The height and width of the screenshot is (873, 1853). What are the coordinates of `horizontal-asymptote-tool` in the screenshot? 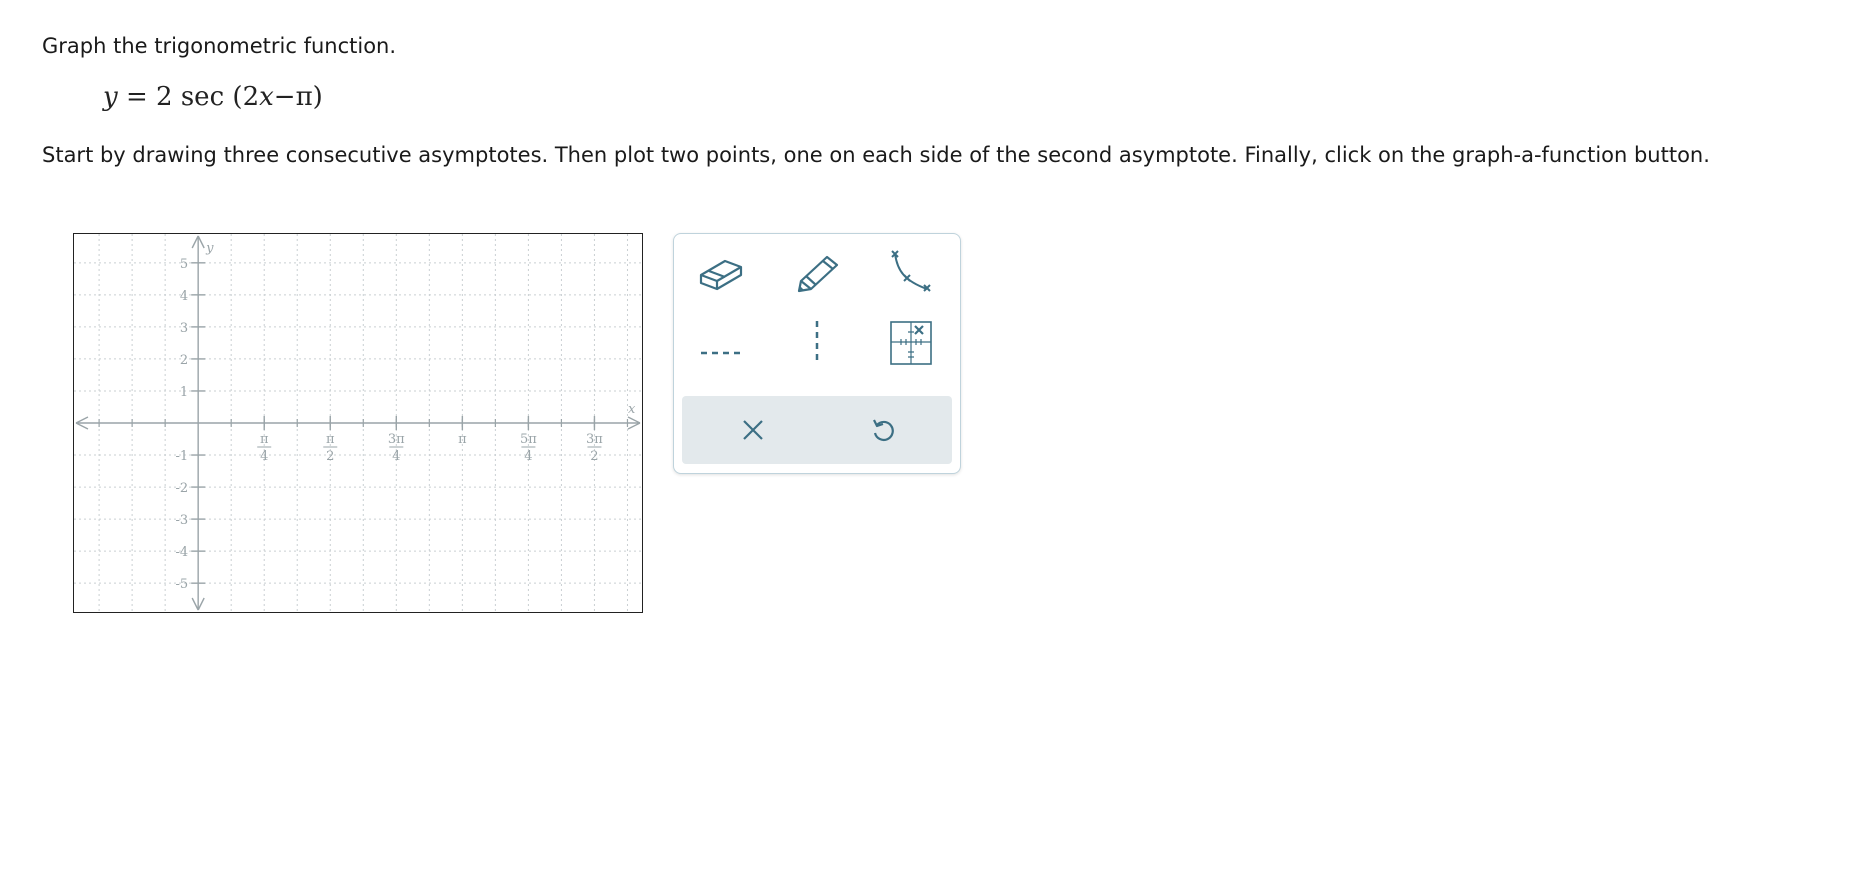 It's located at (721, 353).